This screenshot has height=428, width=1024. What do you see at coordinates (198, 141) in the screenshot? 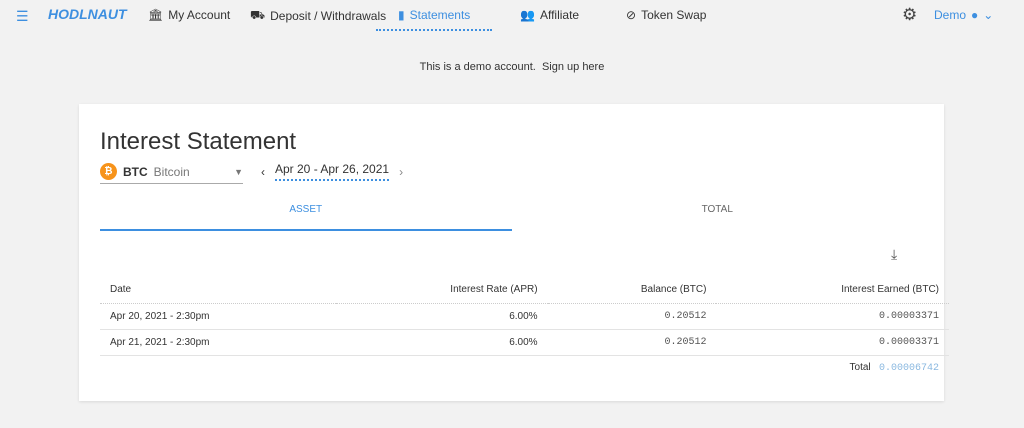
I see `page-title: Interest Statement` at bounding box center [198, 141].